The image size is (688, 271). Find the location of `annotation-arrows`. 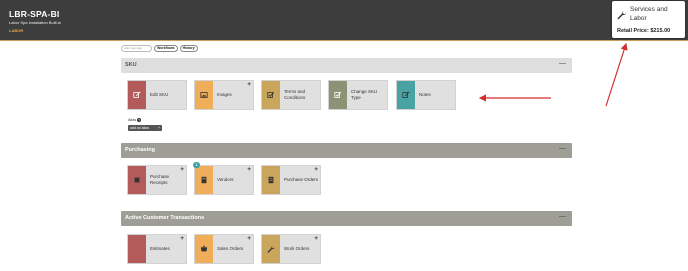

annotation-arrows is located at coordinates (553, 74).